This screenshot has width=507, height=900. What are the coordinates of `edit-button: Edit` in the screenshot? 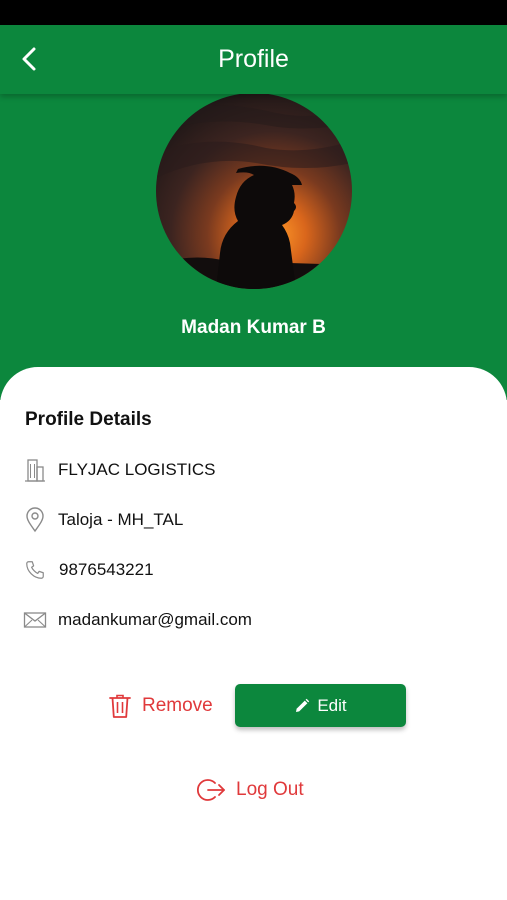 It's located at (320, 705).